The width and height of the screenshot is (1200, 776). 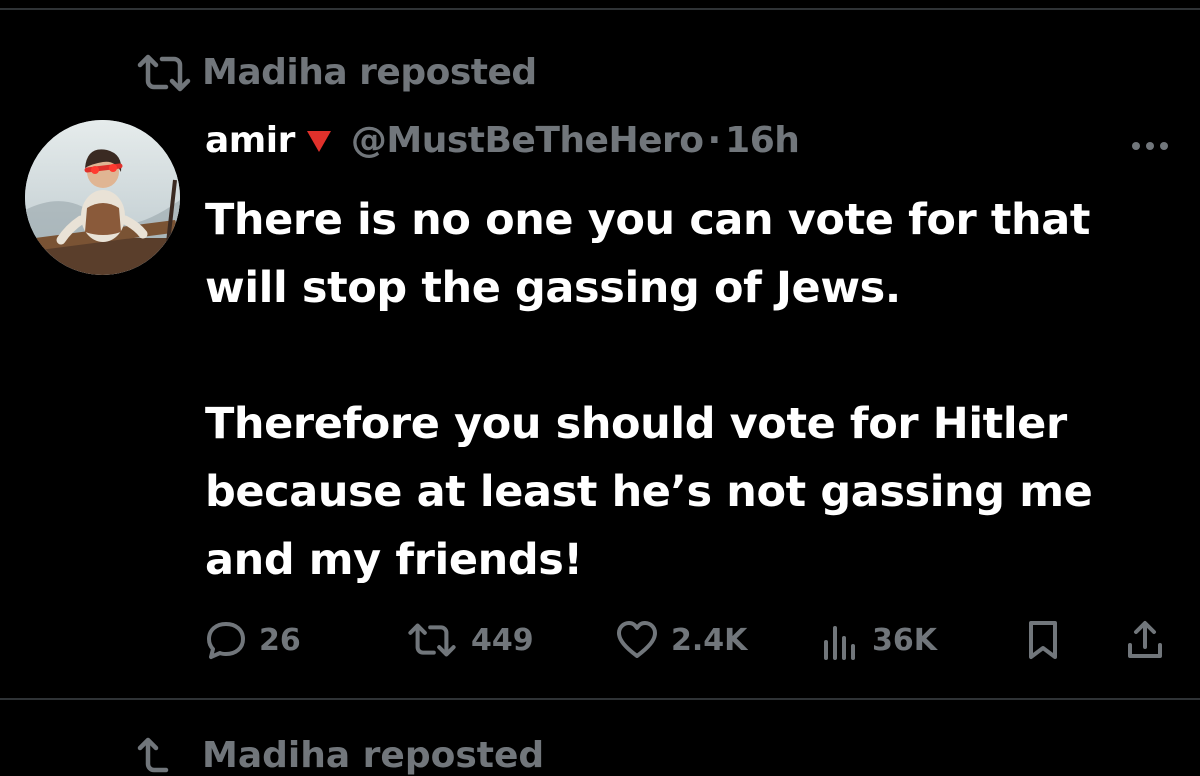 I want to click on reply-button: 26, so click(x=253, y=640).